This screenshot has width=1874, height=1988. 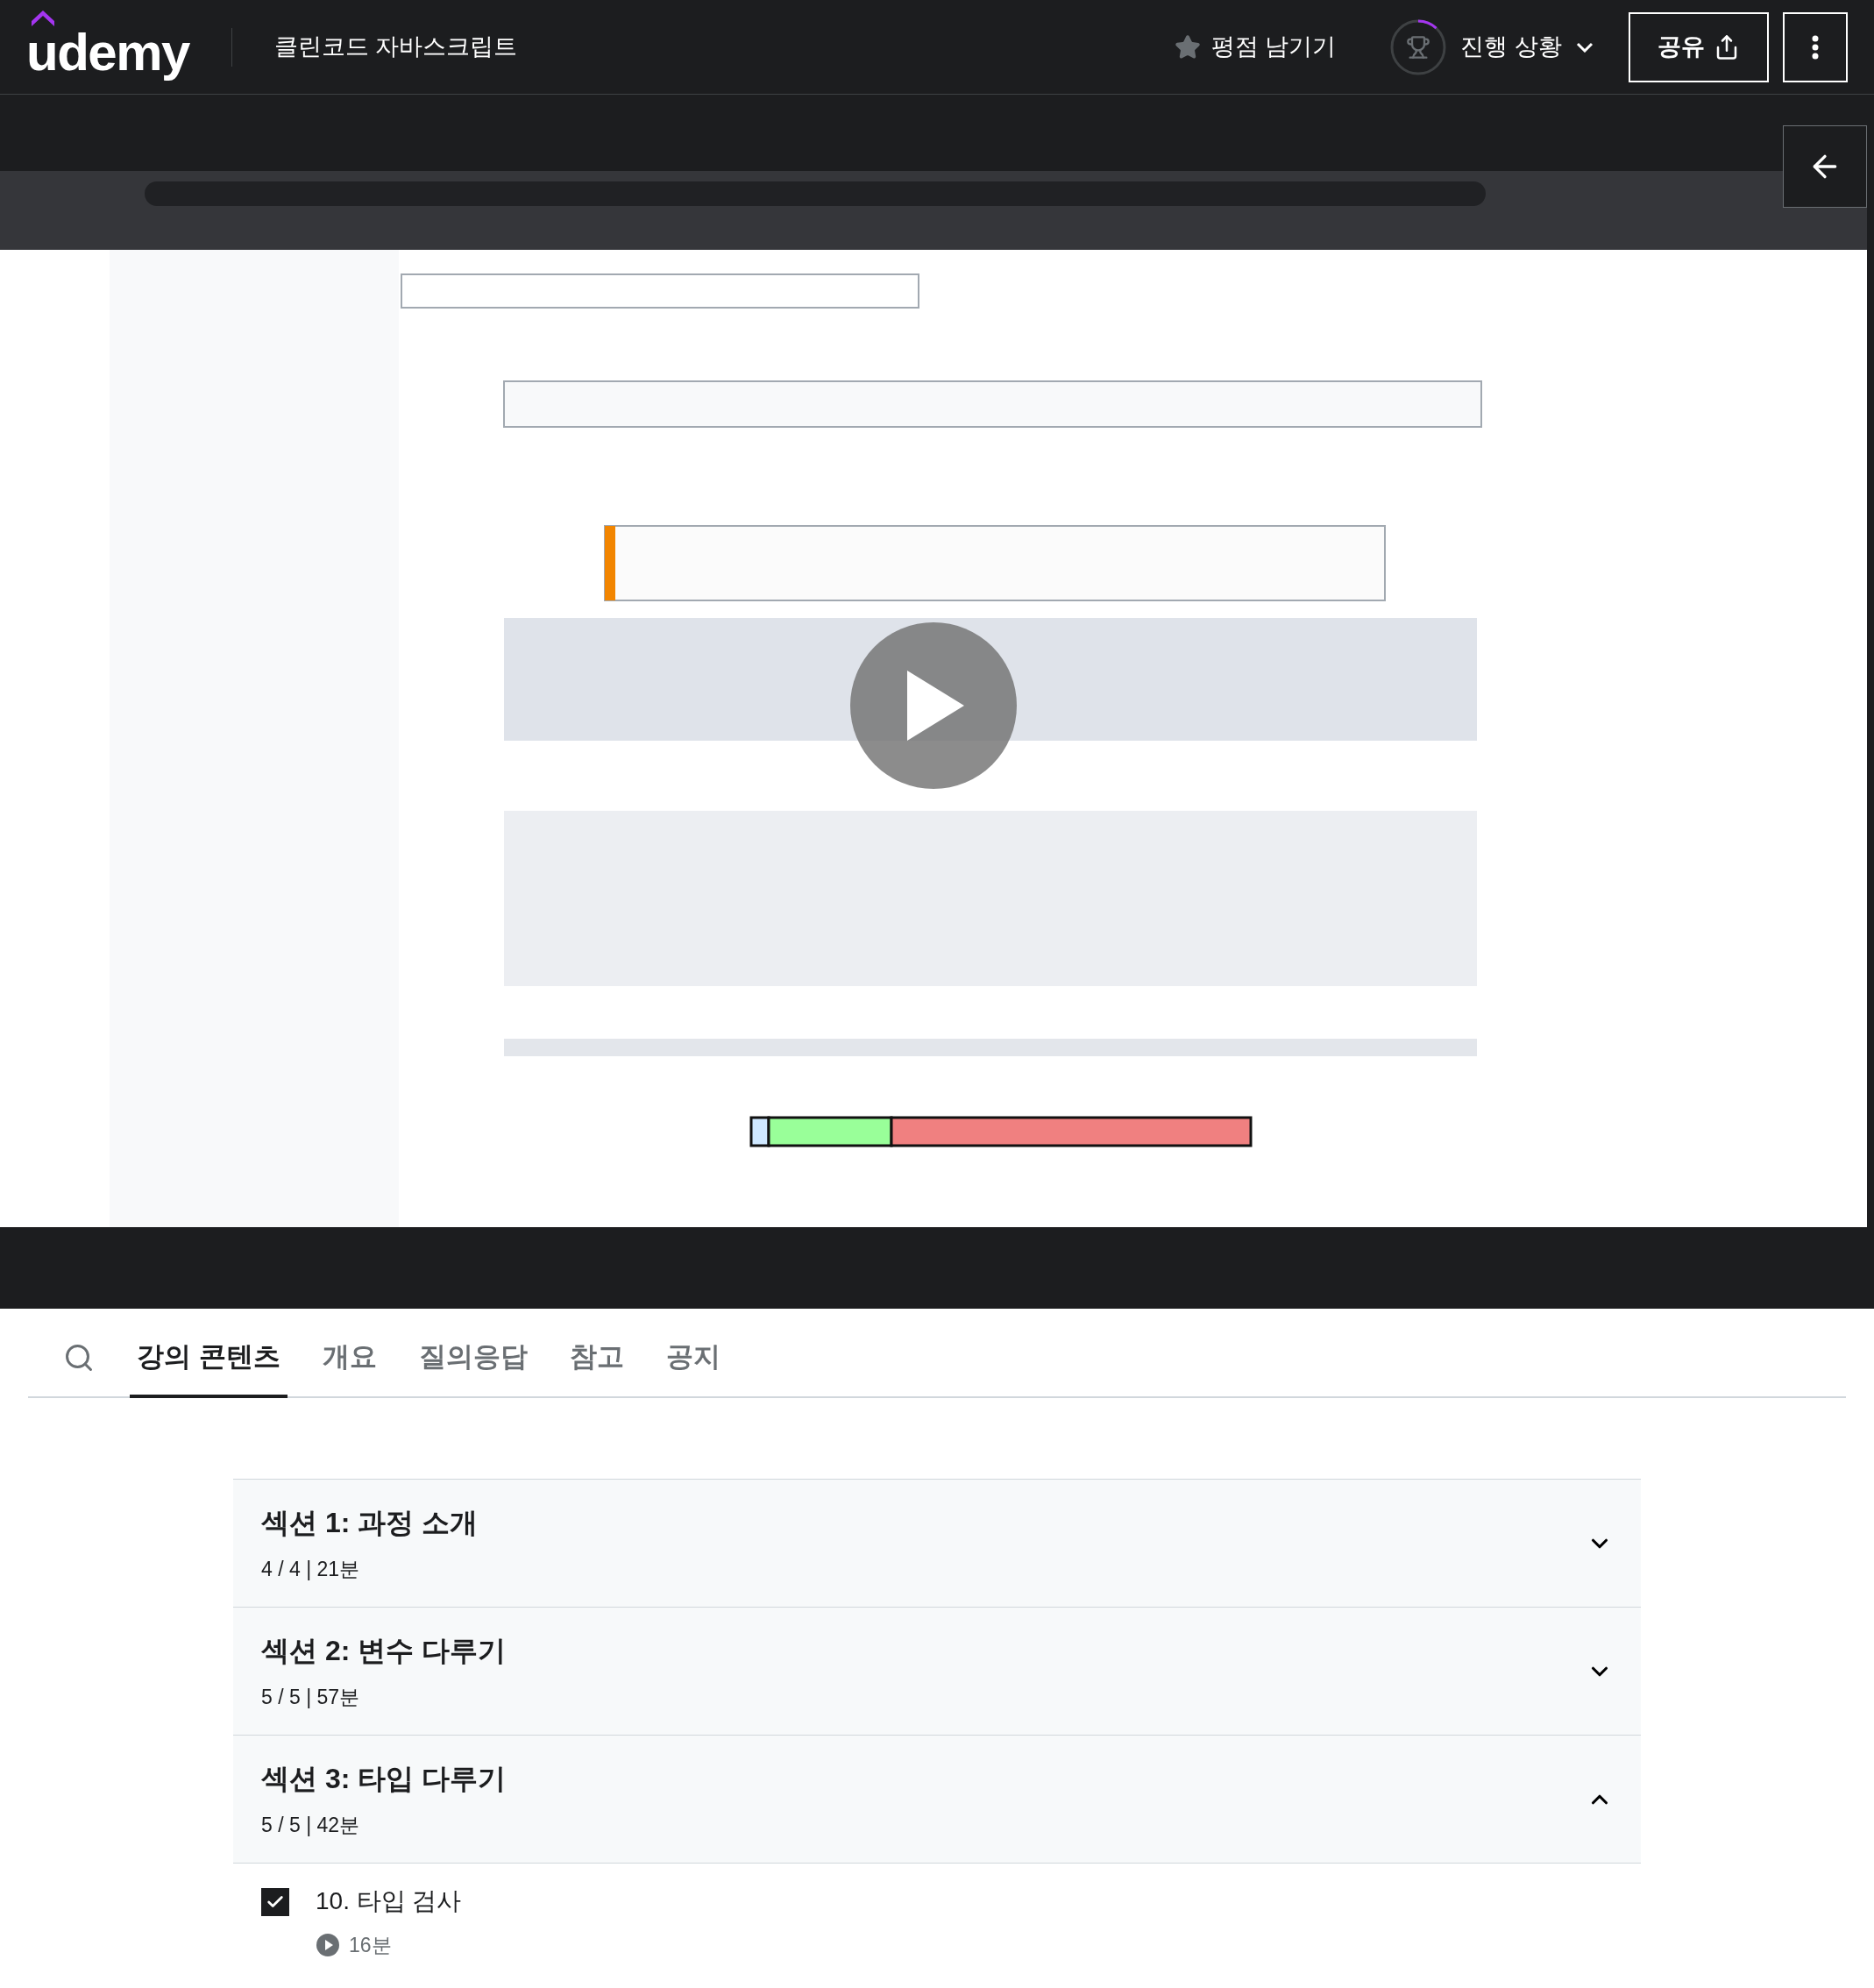 What do you see at coordinates (311, 1826) in the screenshot?
I see `section-meta: 5 / 5 | 42분` at bounding box center [311, 1826].